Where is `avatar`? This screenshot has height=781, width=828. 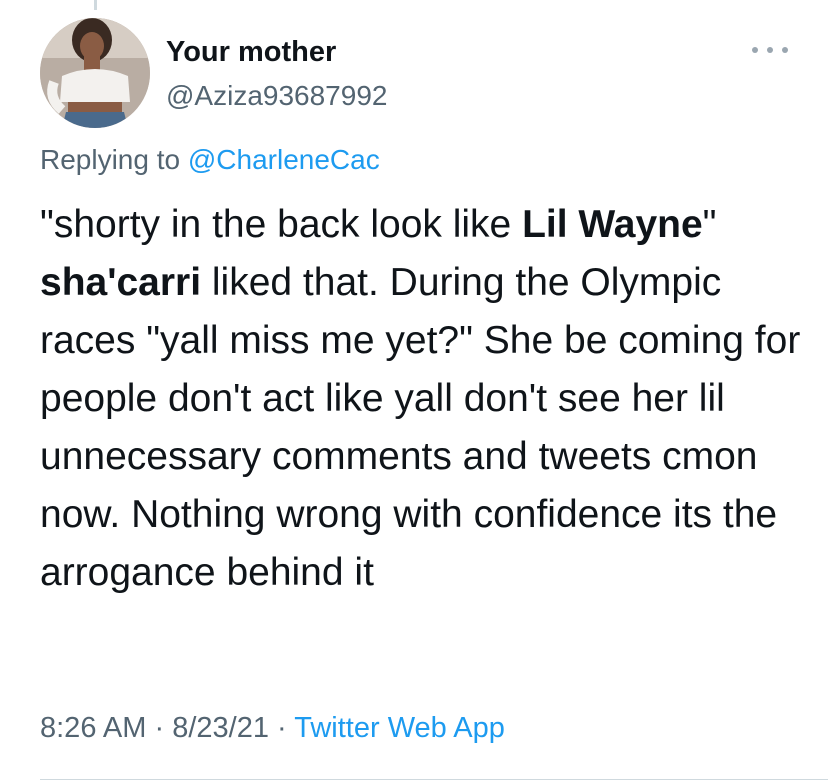
avatar is located at coordinates (95, 73).